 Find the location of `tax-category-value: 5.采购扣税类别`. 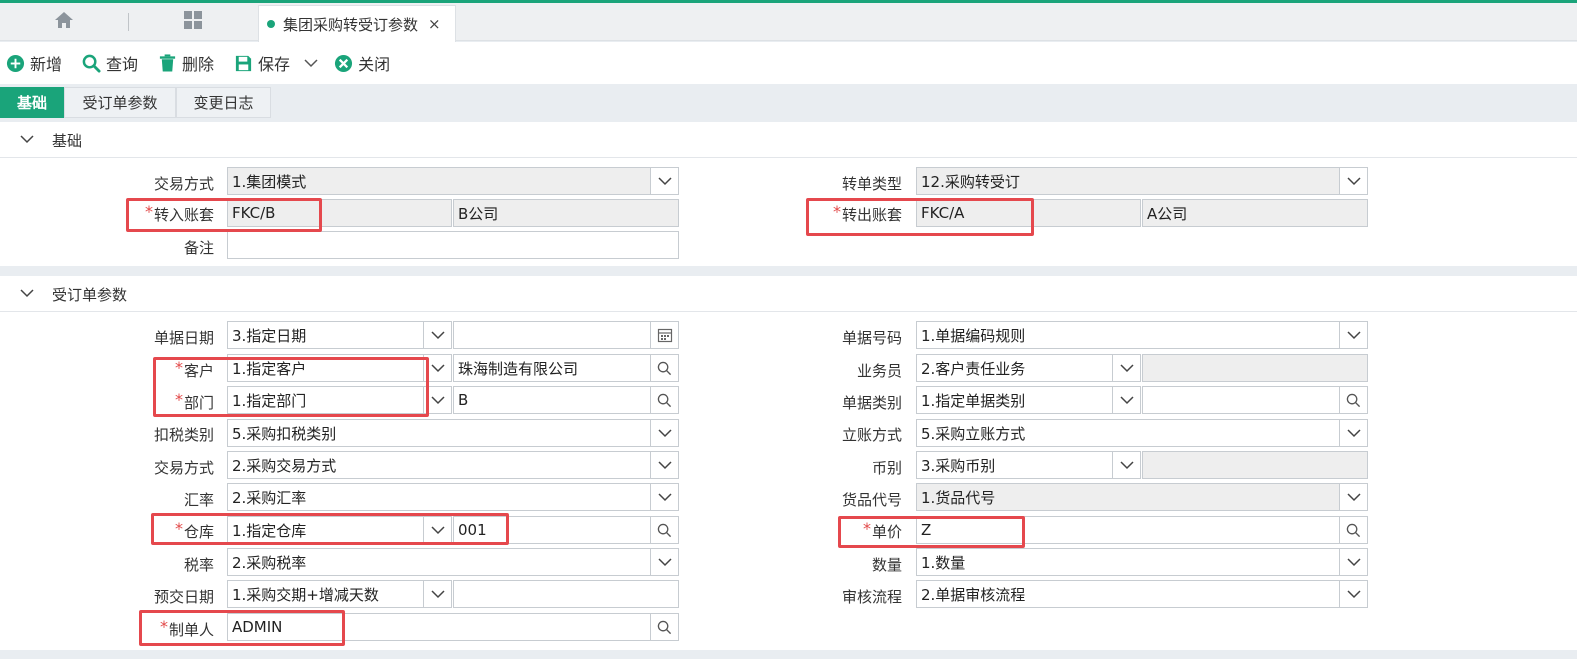

tax-category-value: 5.采购扣税类别 is located at coordinates (284, 433).